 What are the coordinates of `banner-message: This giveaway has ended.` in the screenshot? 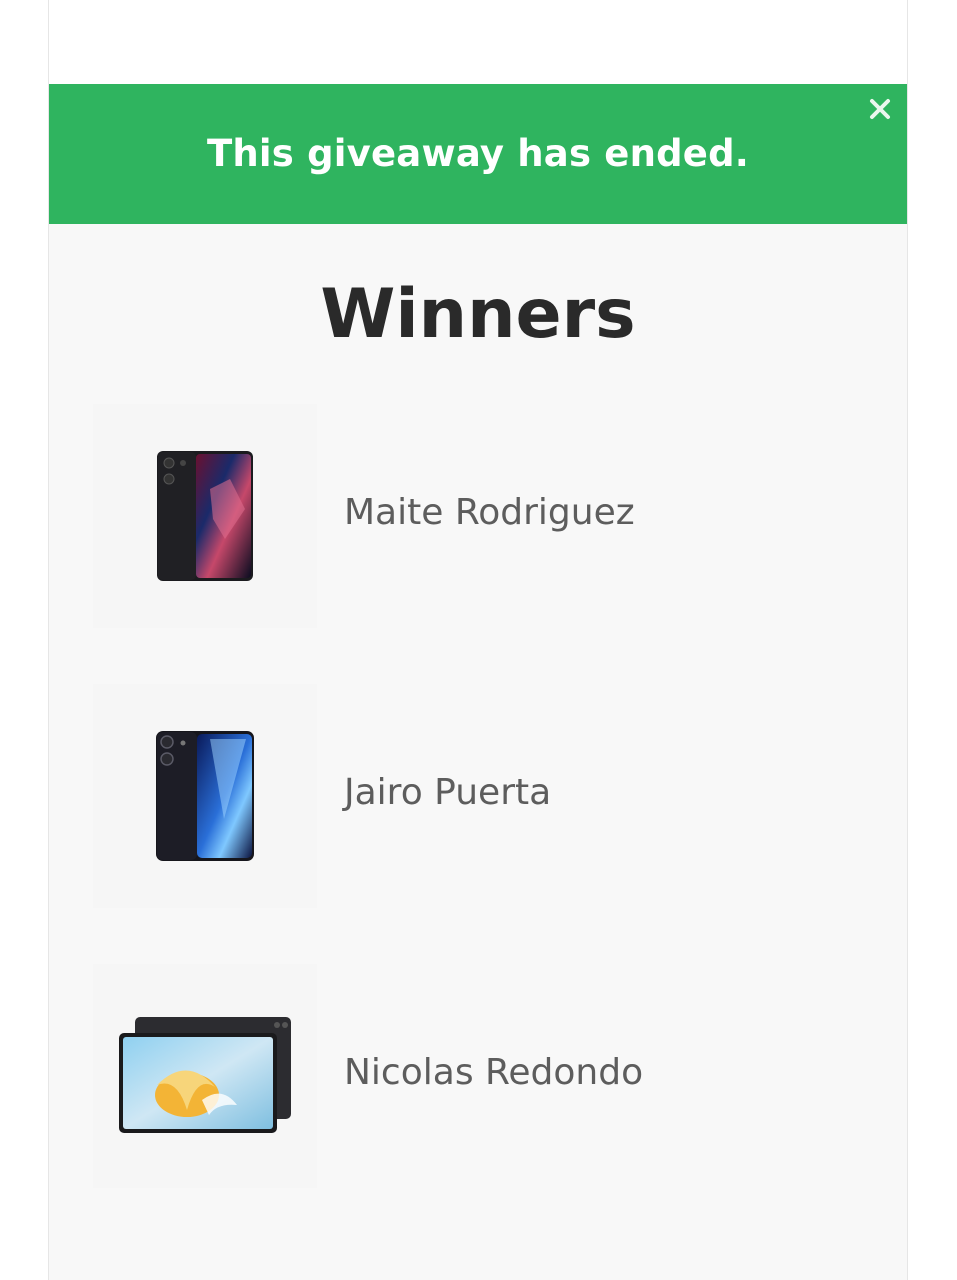 It's located at (478, 153).